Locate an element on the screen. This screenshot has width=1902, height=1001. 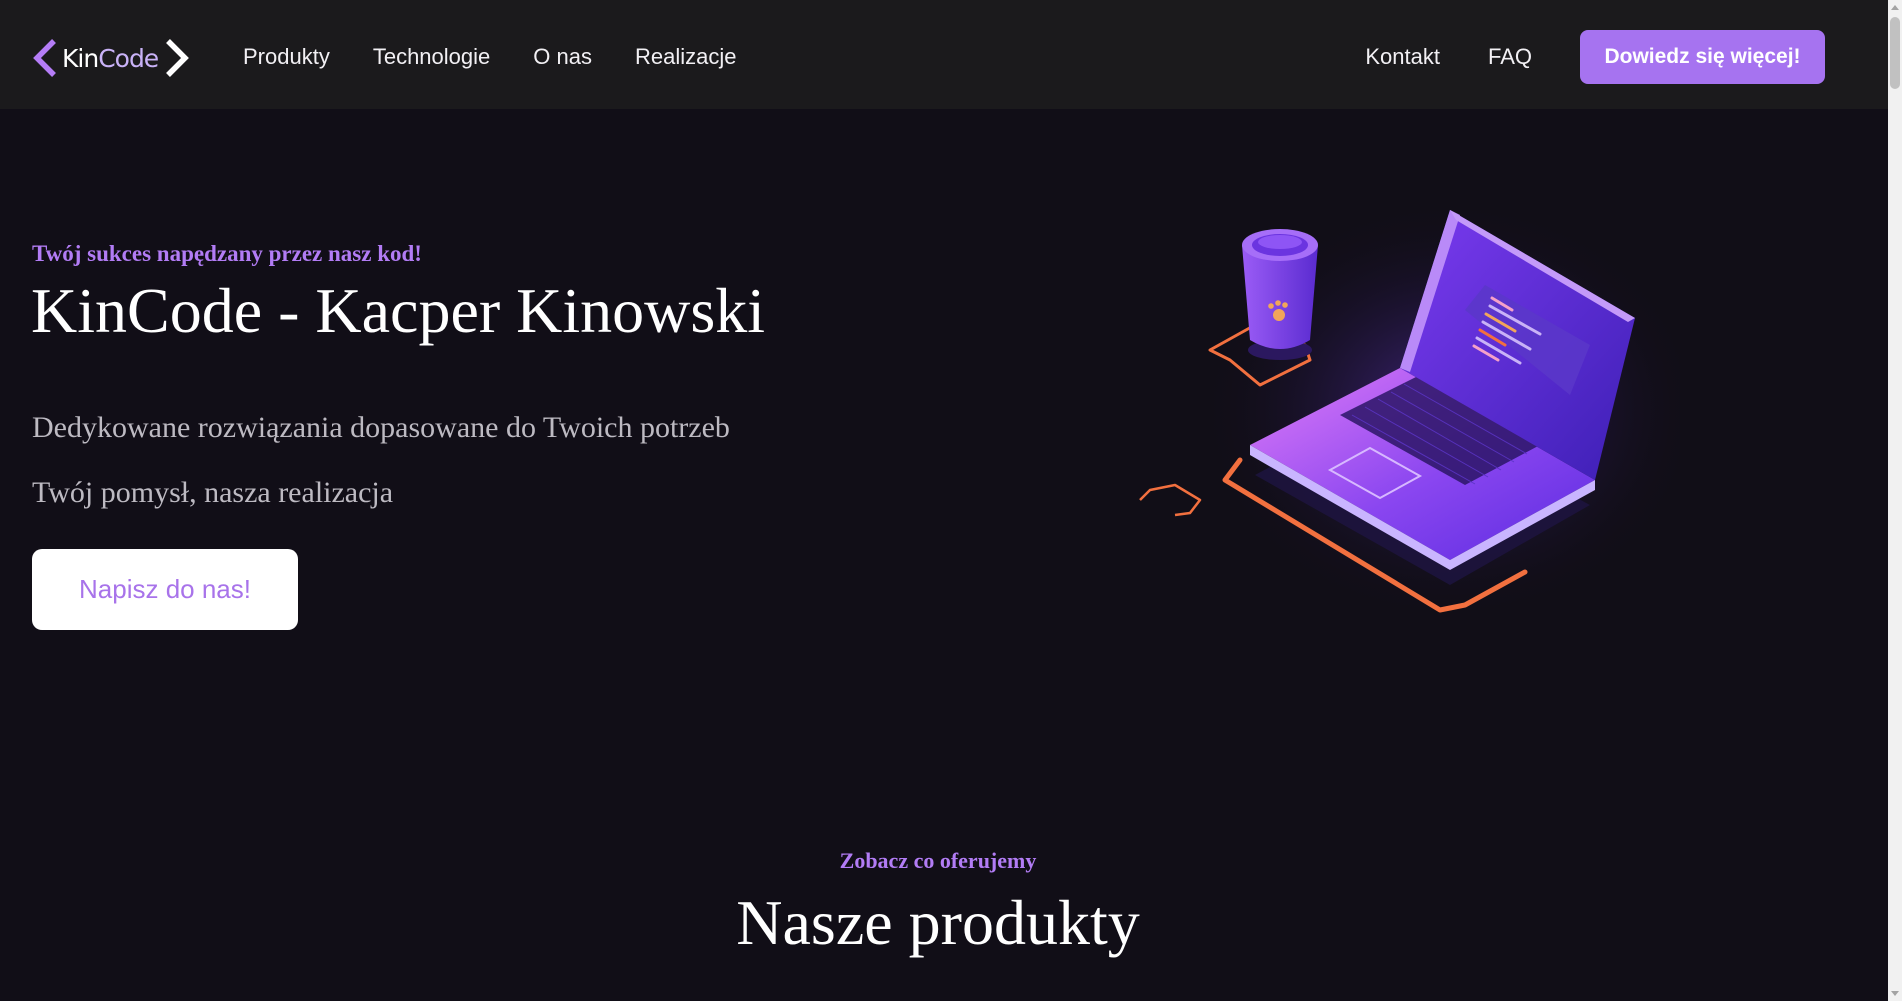
hero-subtitle-2: Twój pomysł, nasza realizacja is located at coordinates (213, 492).